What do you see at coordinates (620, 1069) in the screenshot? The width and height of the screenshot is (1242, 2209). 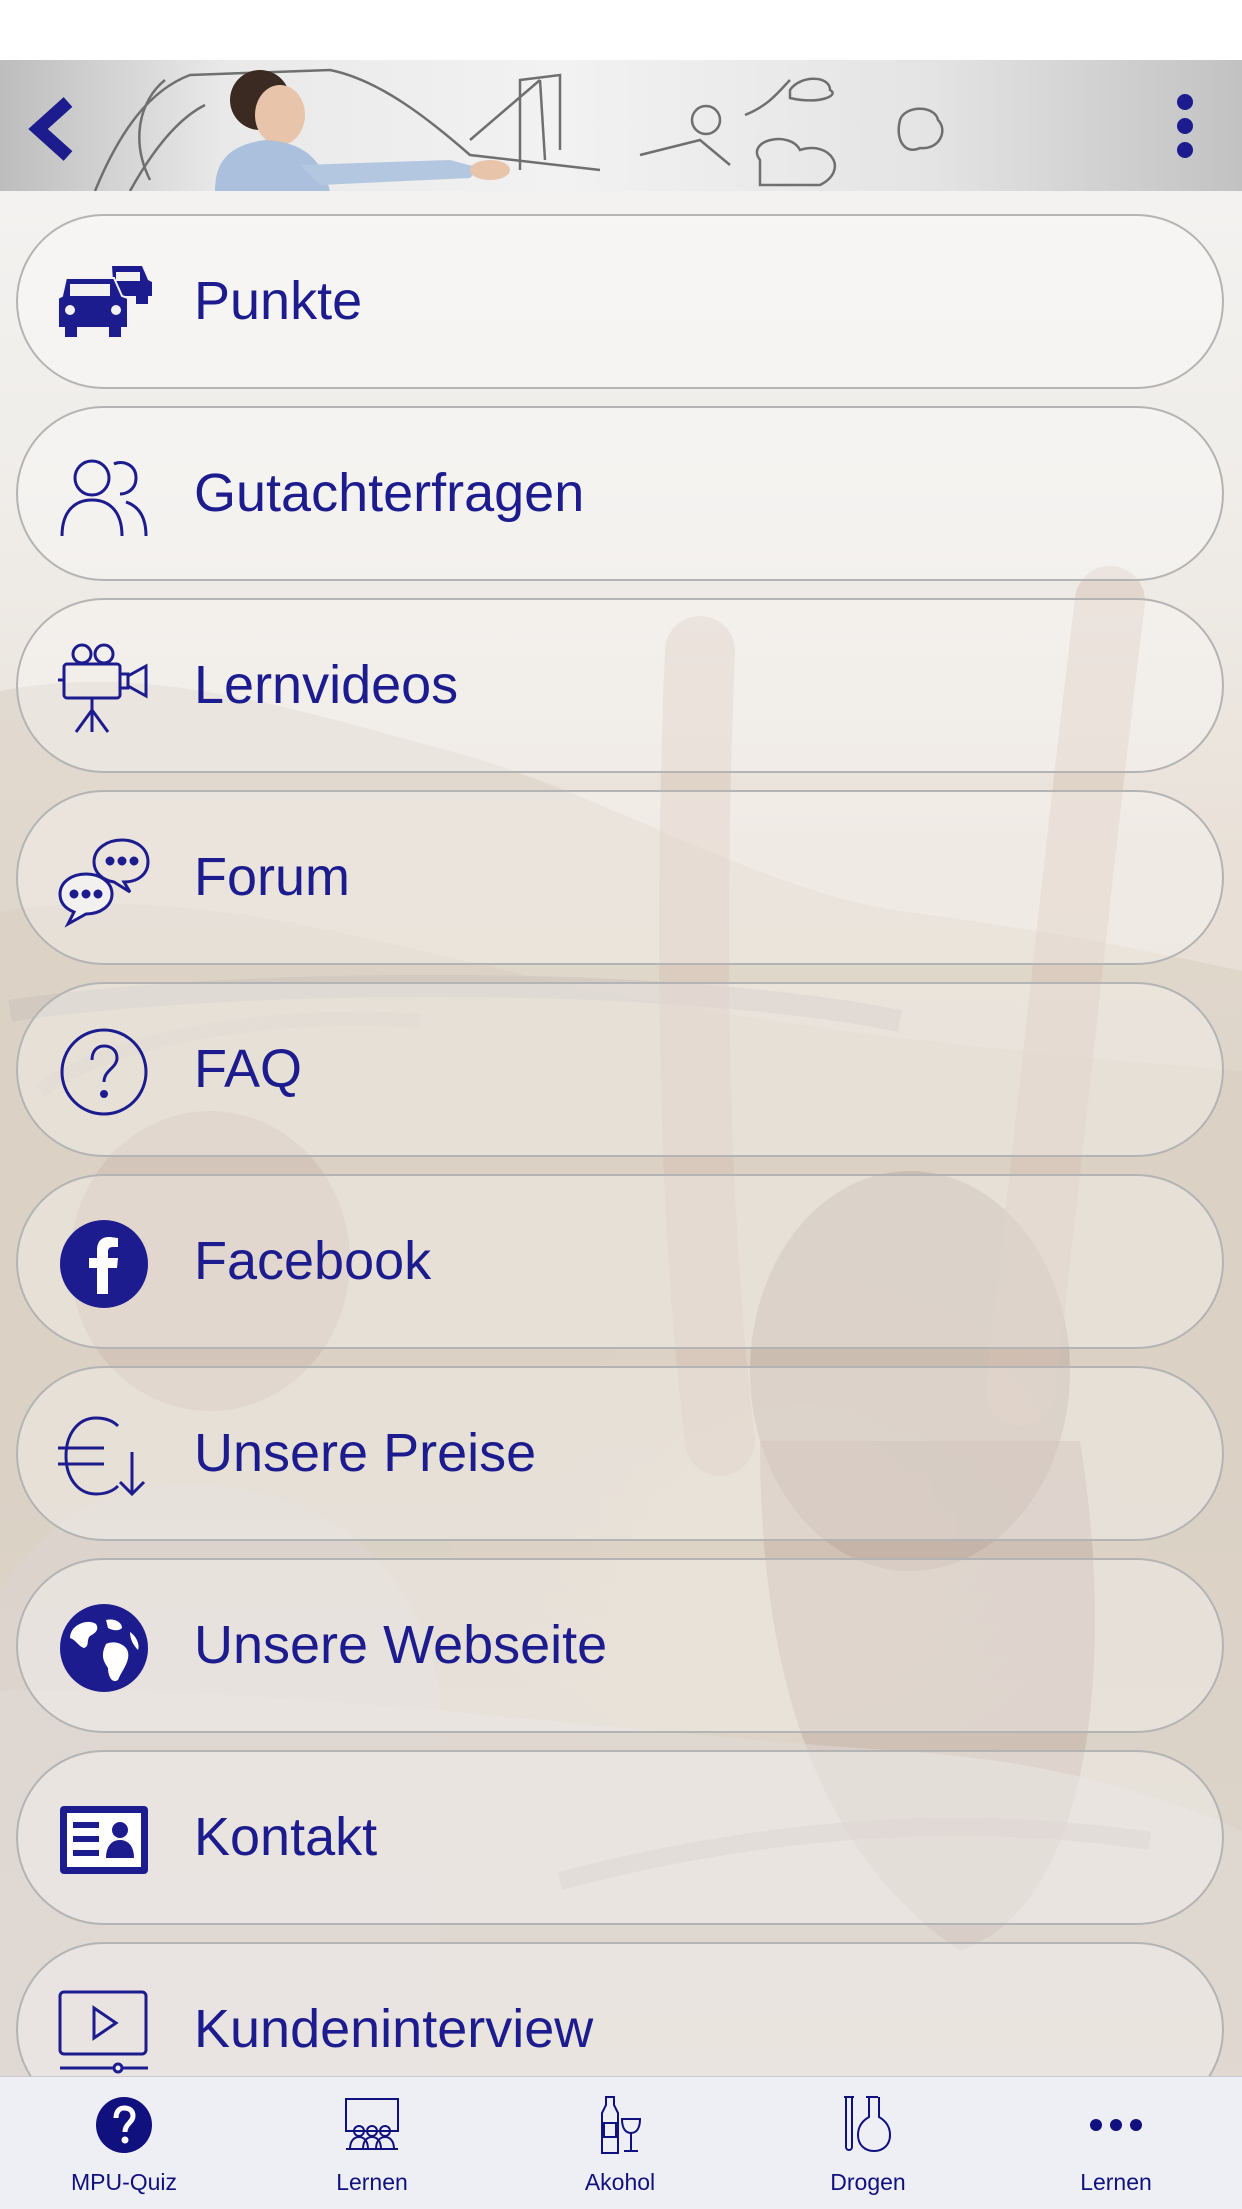 I see `menu-item-faq: FAQ` at bounding box center [620, 1069].